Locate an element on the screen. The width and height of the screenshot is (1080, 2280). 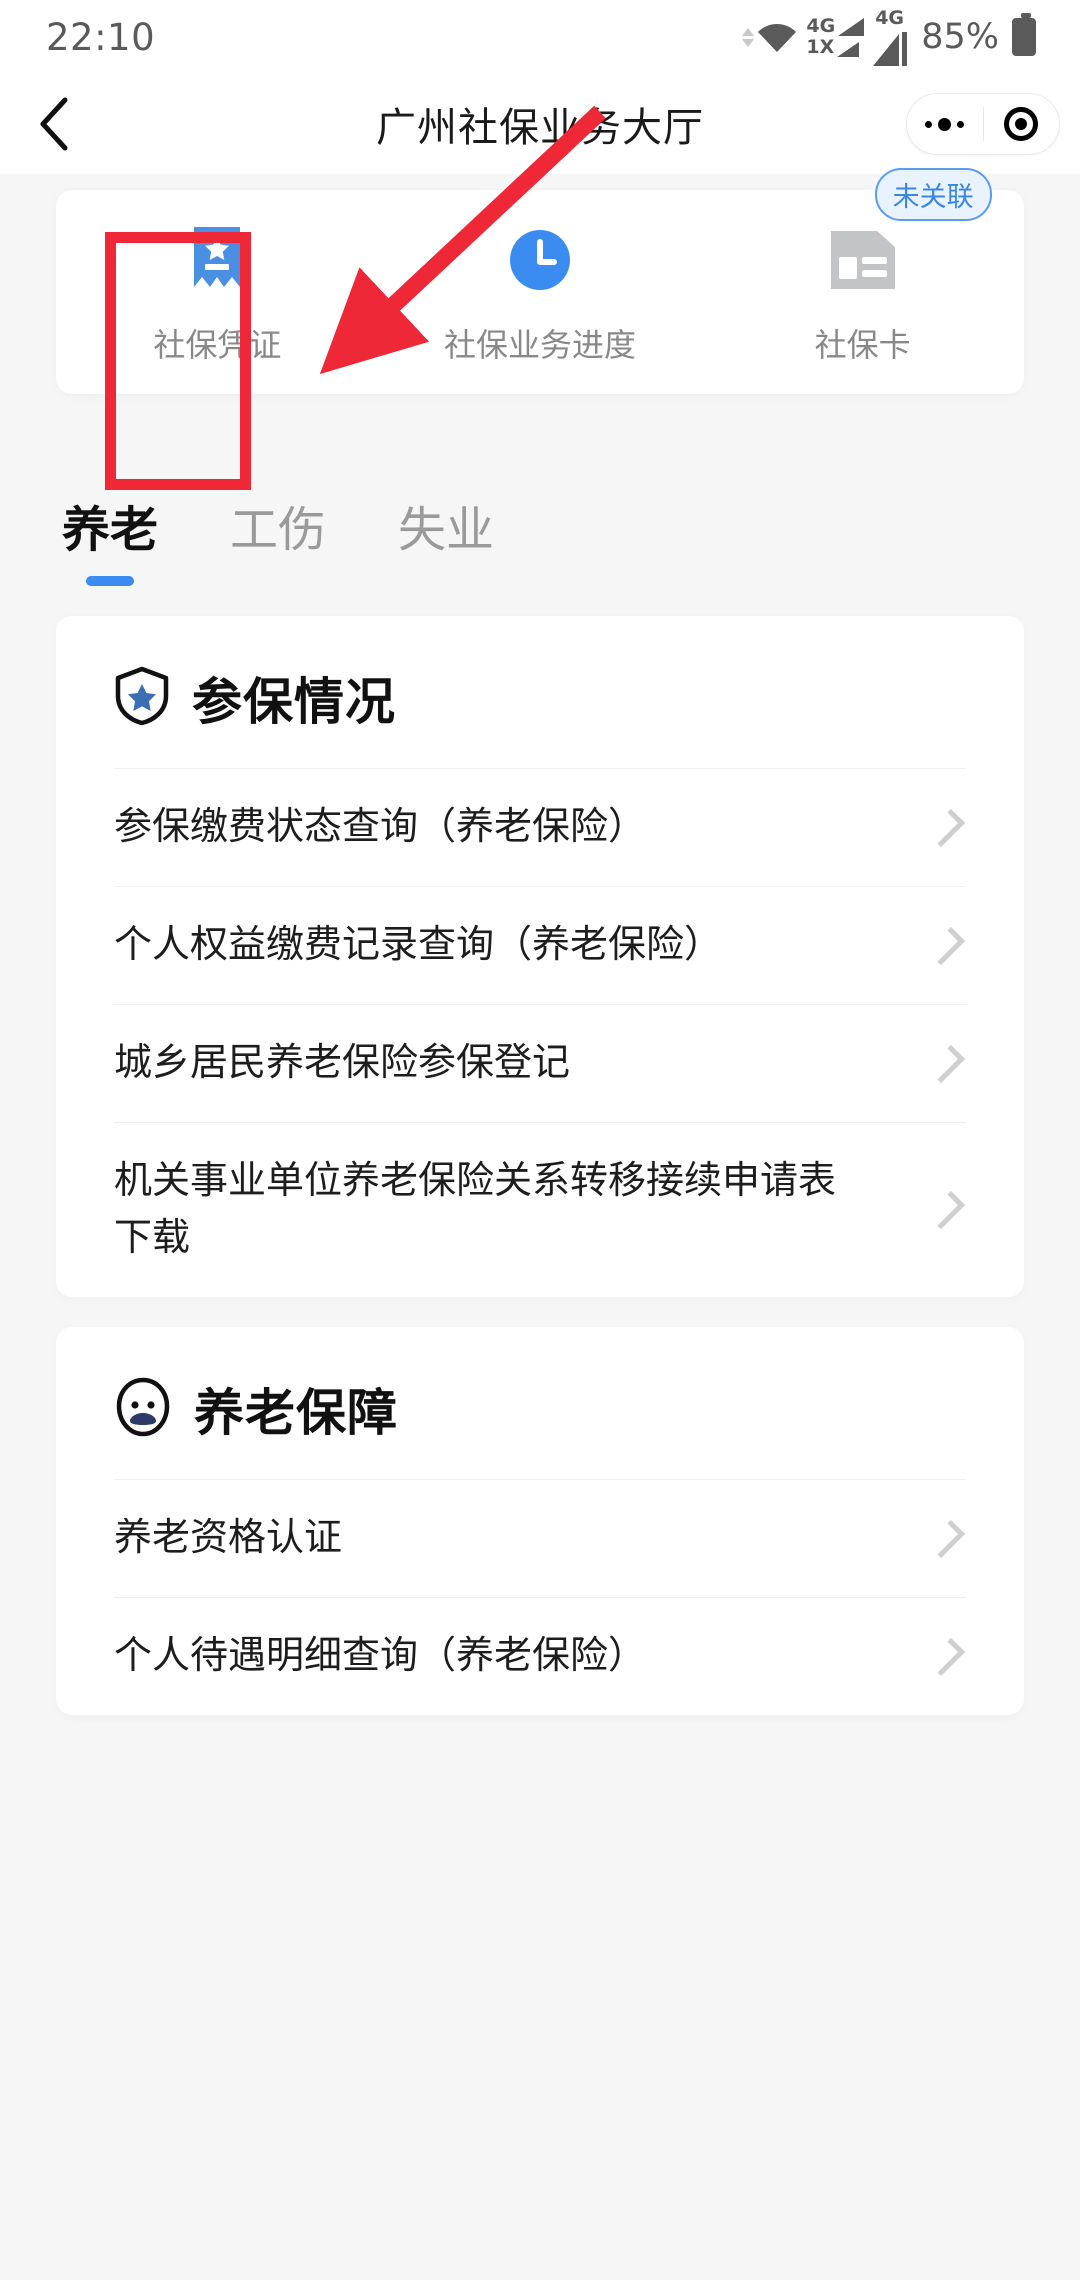
quick-action-label: 社保业务进度 is located at coordinates (540, 345).